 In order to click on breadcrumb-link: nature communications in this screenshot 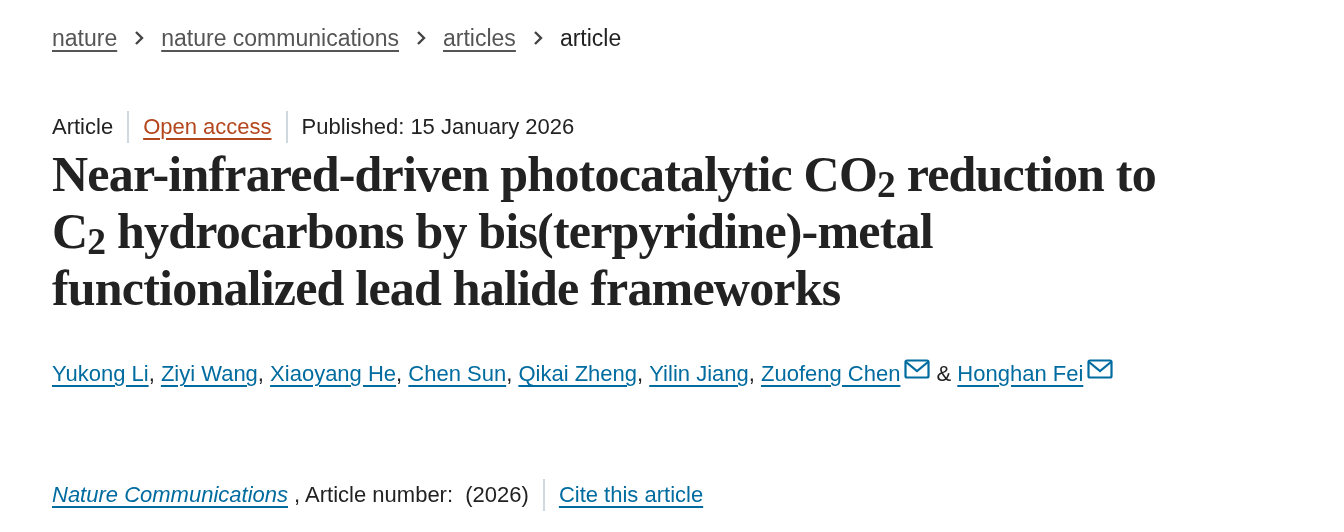, I will do `click(280, 38)`.